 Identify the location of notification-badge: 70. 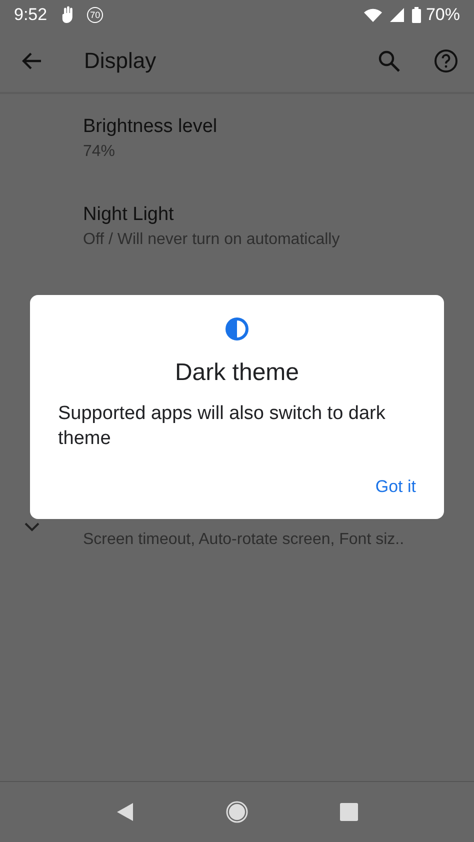
(95, 15).